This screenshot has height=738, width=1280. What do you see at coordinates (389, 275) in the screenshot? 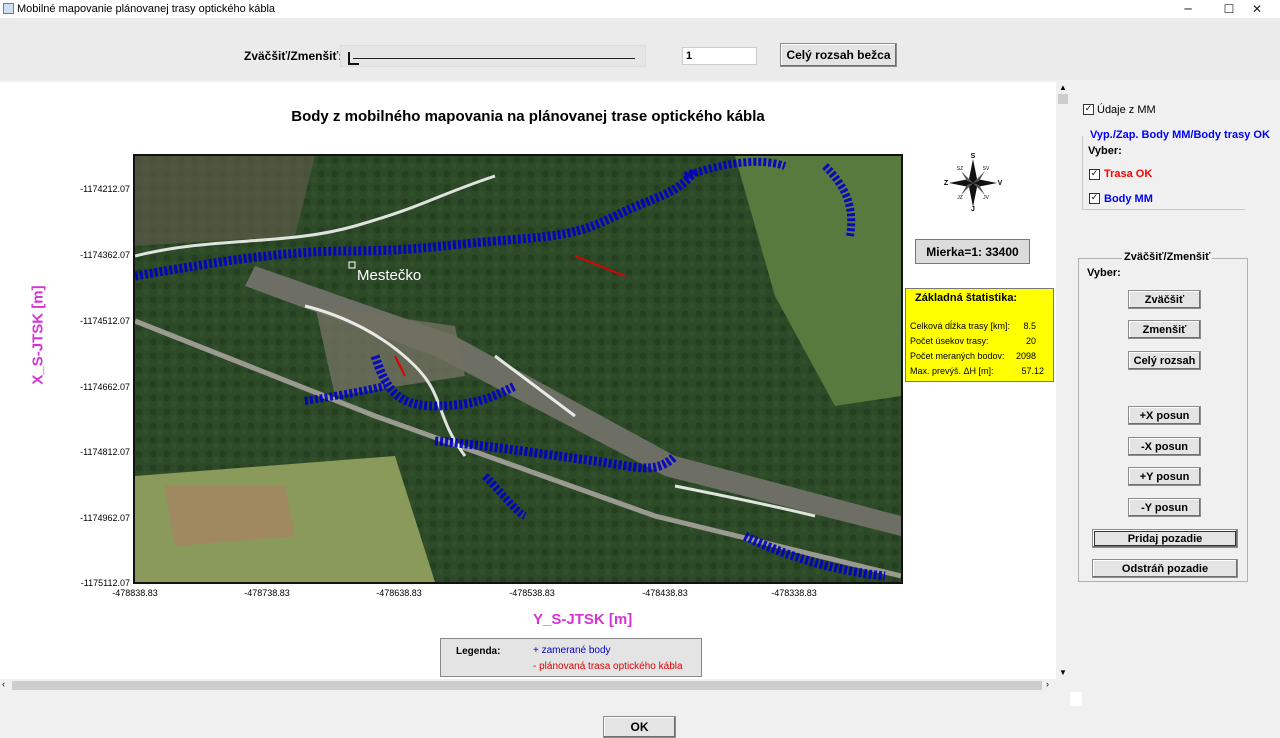
I see `map-place-label: Mestečko` at bounding box center [389, 275].